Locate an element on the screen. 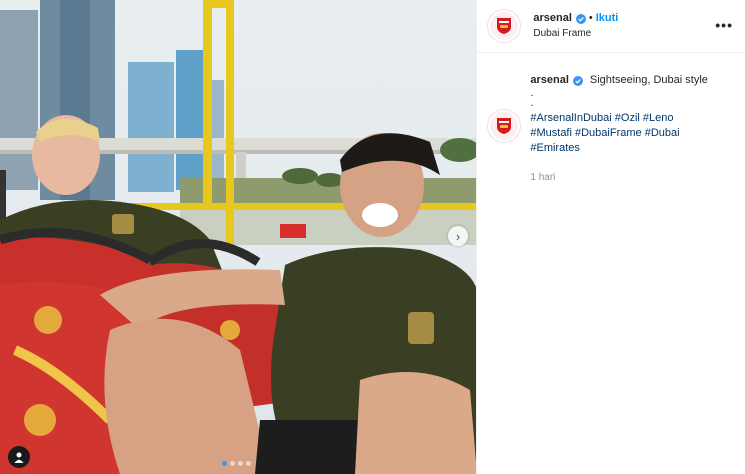 Image resolution: width=745 pixels, height=474 pixels. follow-button: Ikuti is located at coordinates (607, 18).